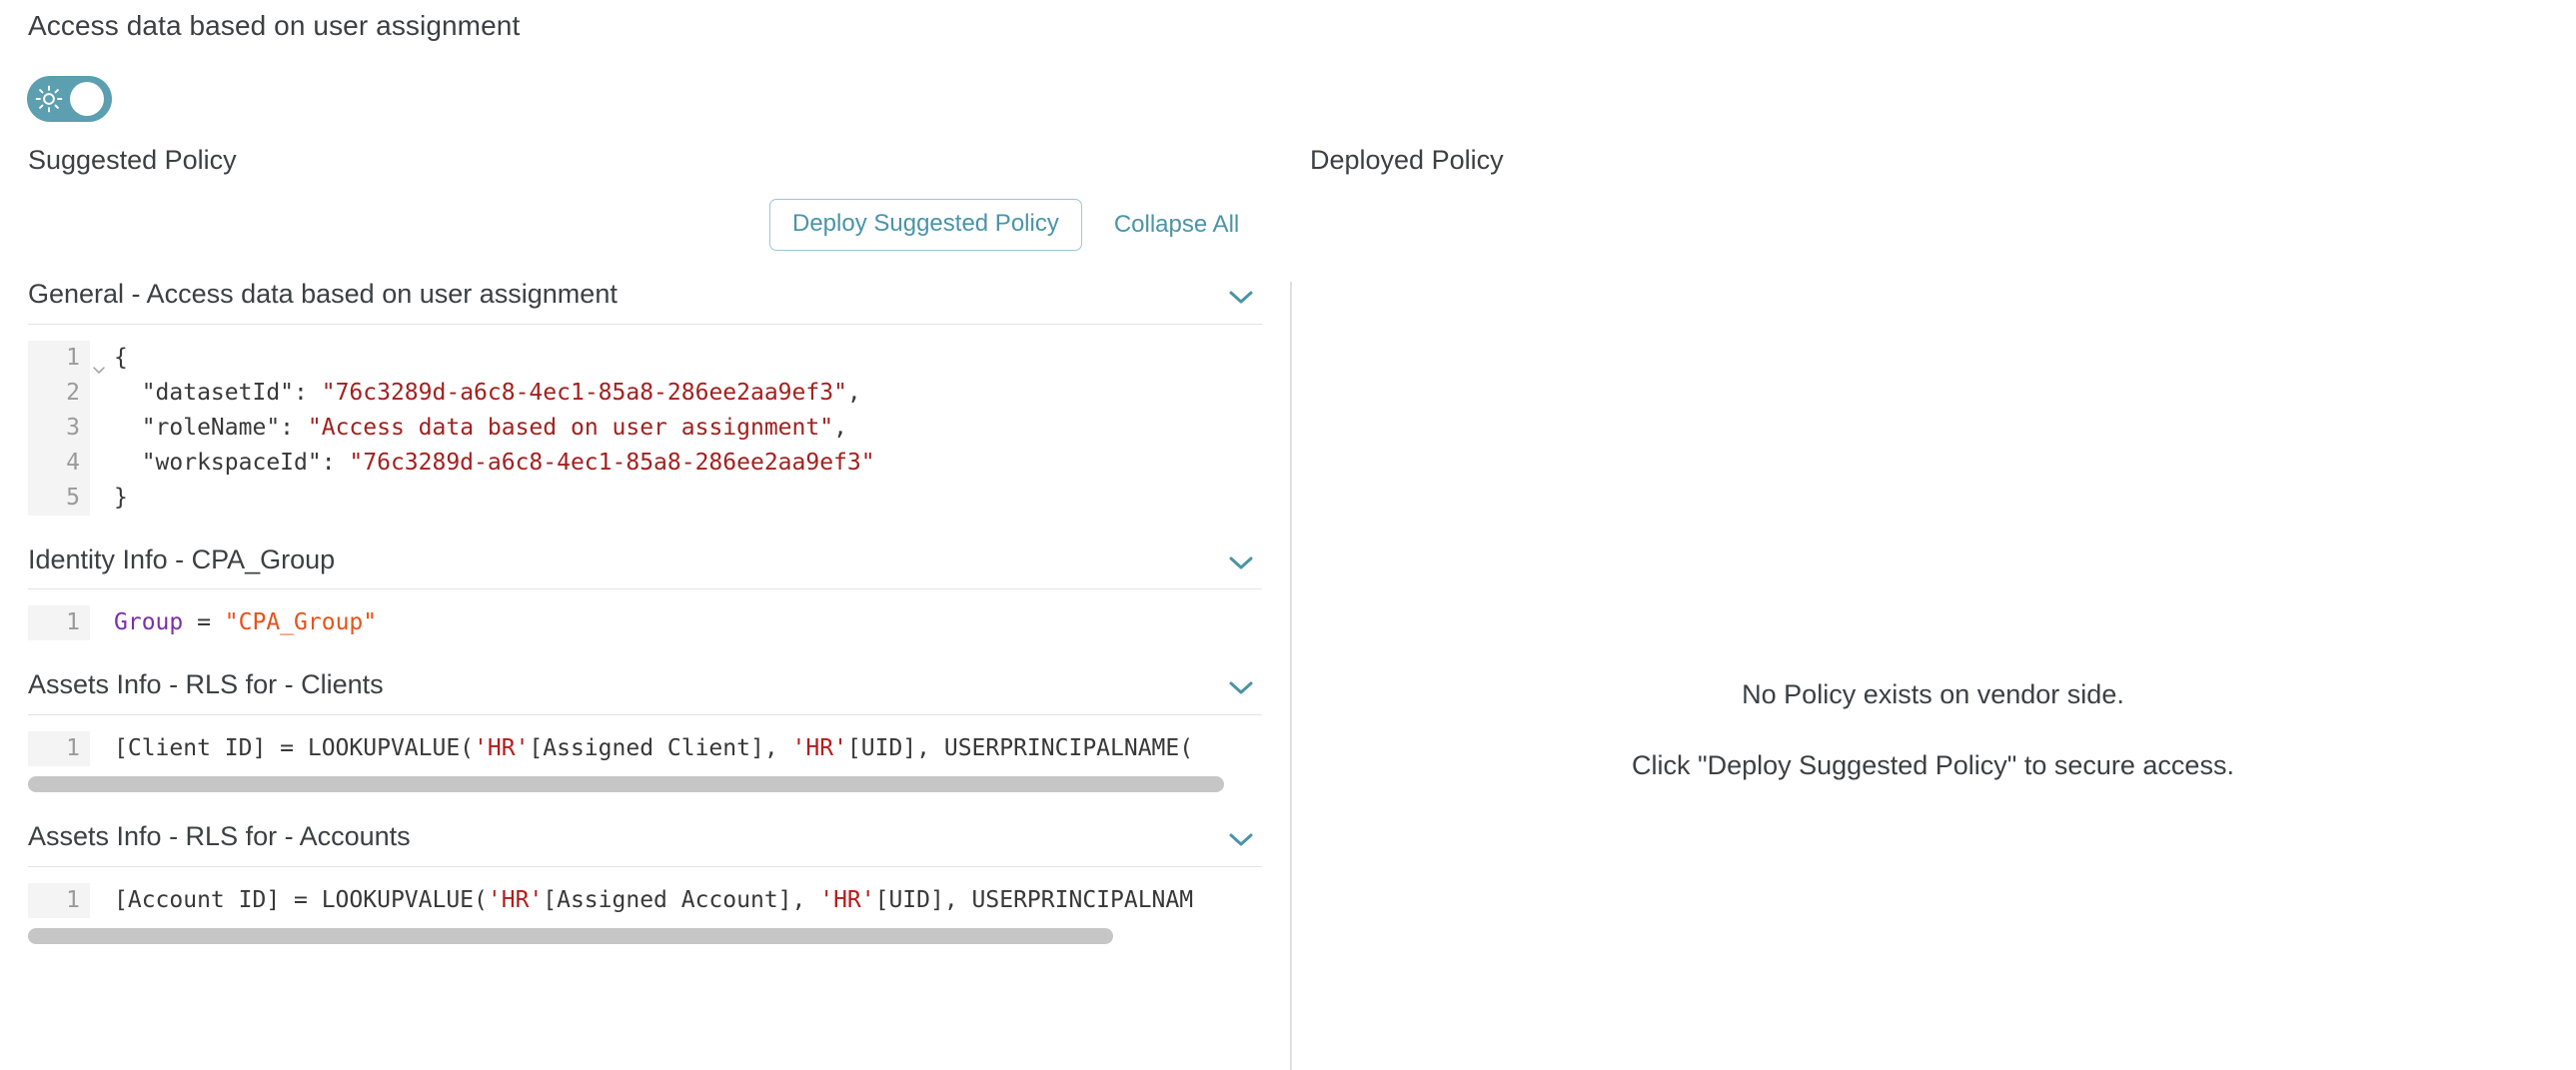 This screenshot has width=2576, height=1070. Describe the element at coordinates (59, 498) in the screenshot. I see `line-number: 5` at that location.